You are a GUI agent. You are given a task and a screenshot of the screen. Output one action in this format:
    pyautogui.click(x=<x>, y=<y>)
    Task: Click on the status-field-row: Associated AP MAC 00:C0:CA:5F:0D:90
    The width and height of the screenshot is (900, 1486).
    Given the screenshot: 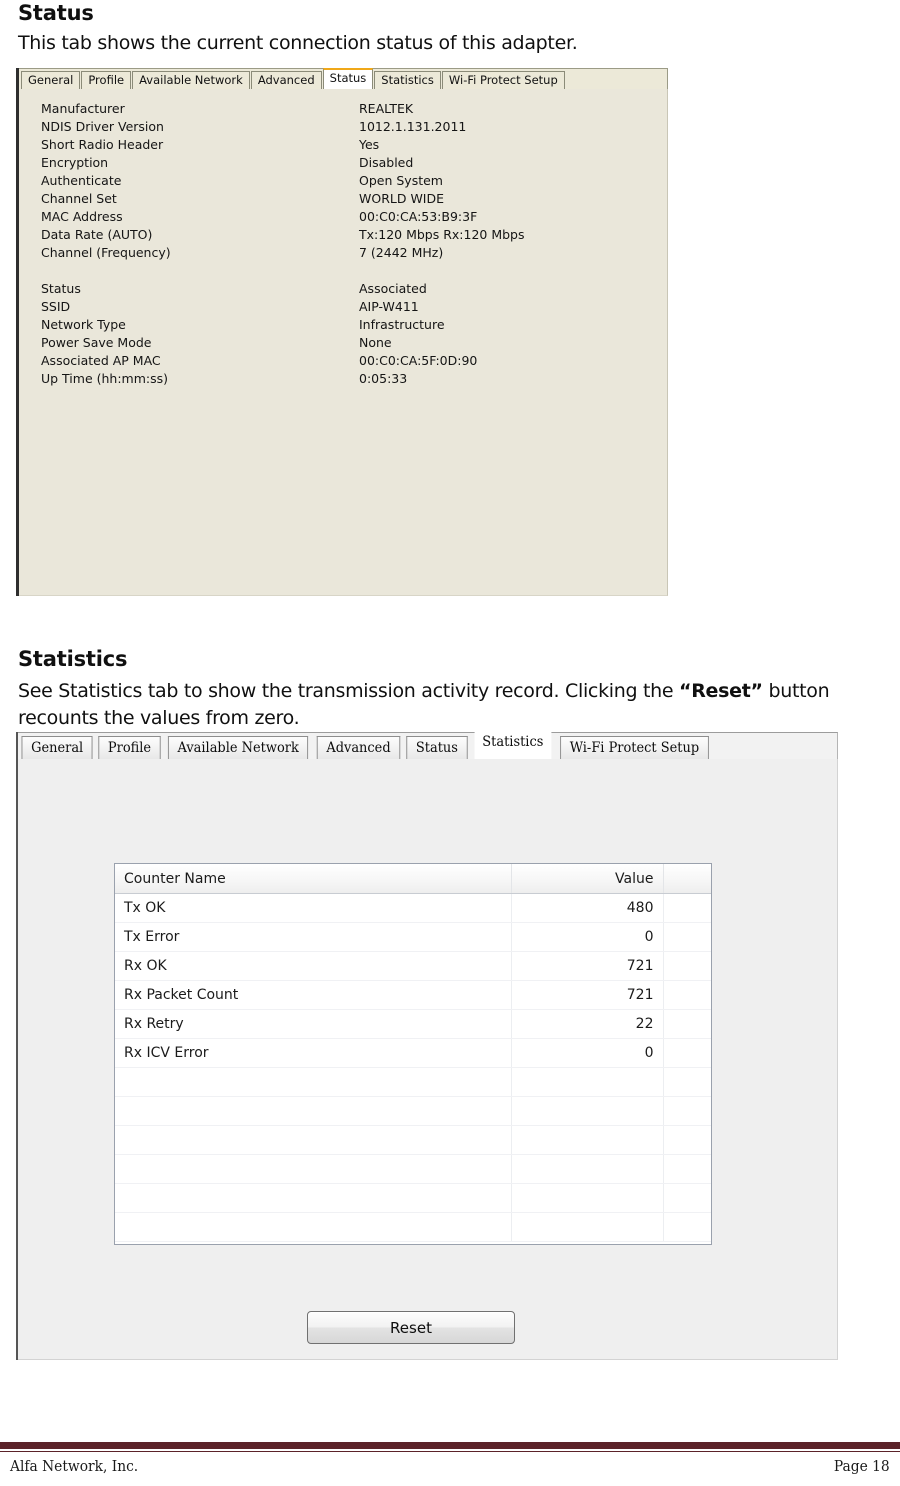 What is the action you would take?
    pyautogui.click(x=341, y=361)
    